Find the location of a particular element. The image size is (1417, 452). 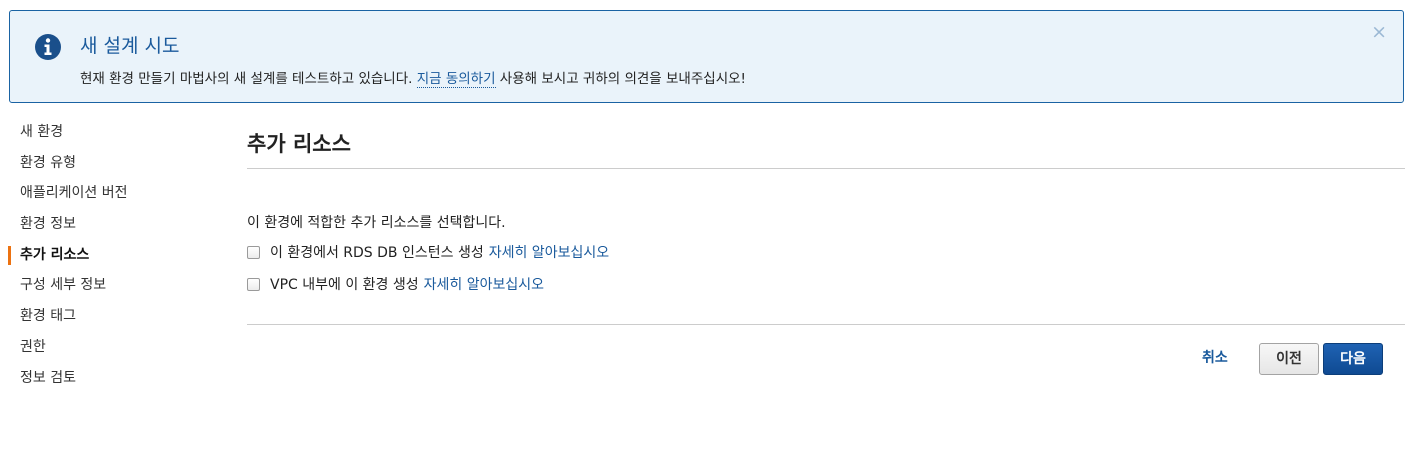

sidebar-item-additional-resources: 추가 리소스 is located at coordinates (108, 255).